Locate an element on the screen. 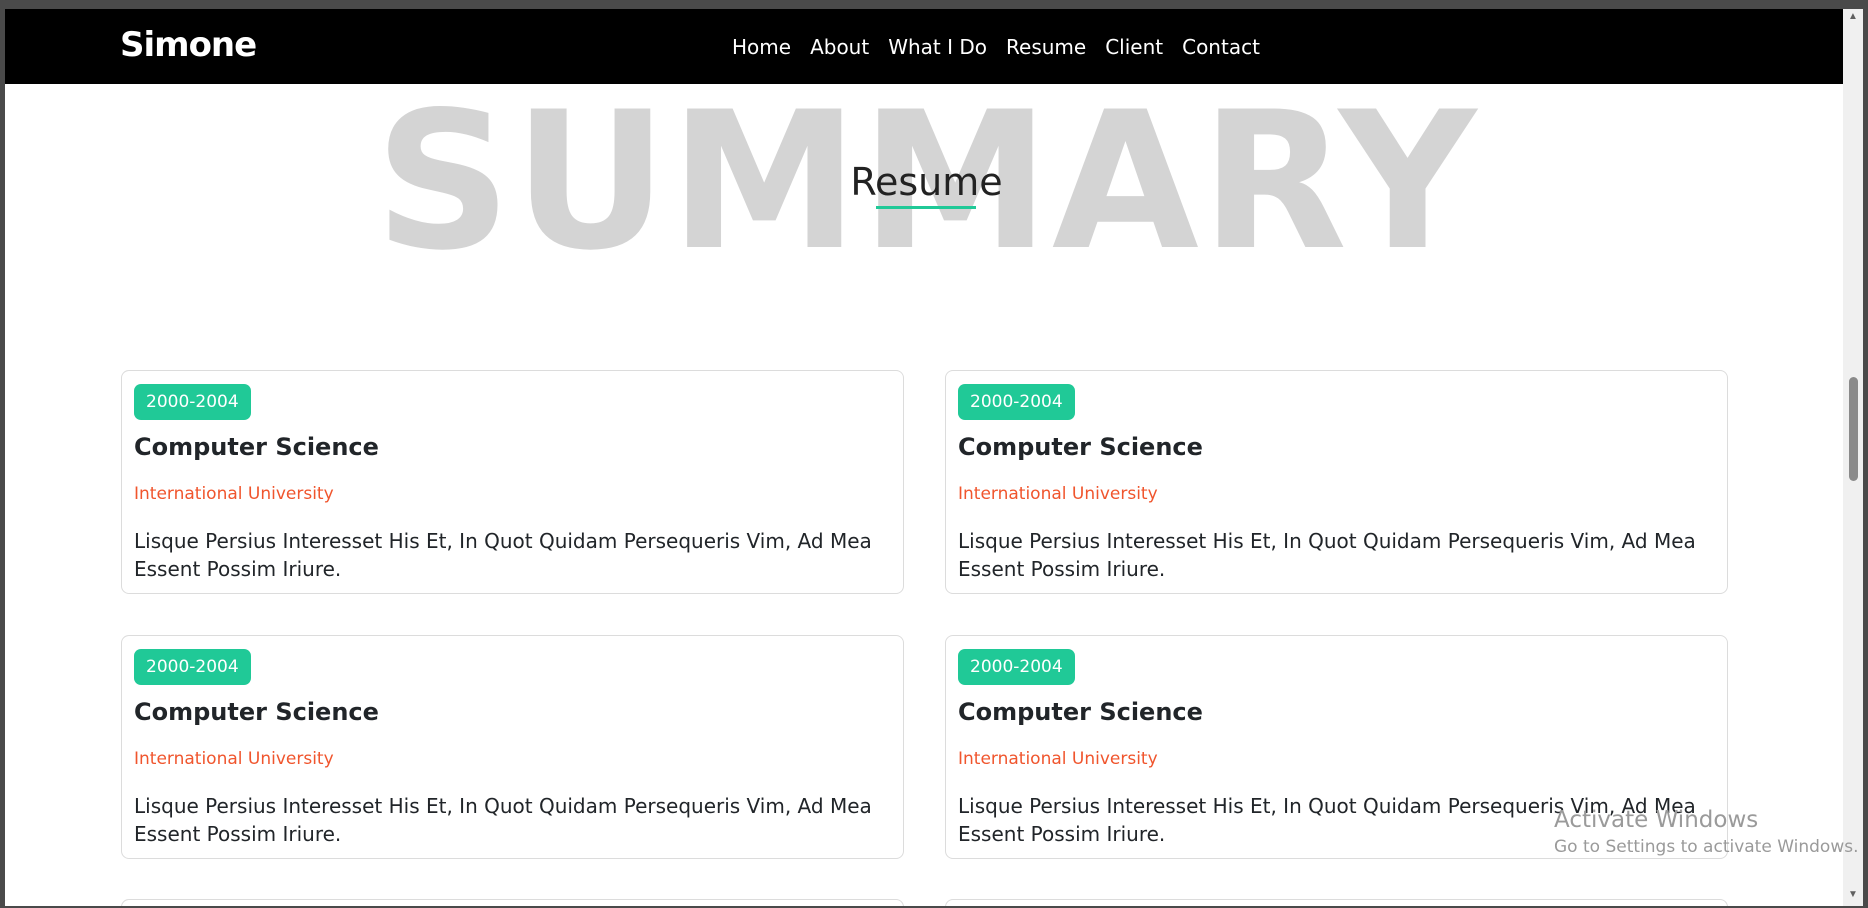 Image resolution: width=1868 pixels, height=908 pixels. nav-link-contact: Contact is located at coordinates (1221, 47).